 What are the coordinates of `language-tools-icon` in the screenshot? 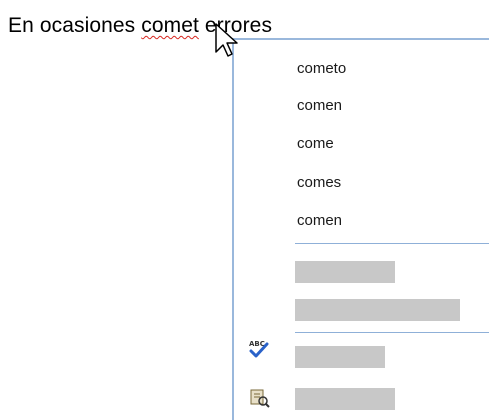 It's located at (260, 398).